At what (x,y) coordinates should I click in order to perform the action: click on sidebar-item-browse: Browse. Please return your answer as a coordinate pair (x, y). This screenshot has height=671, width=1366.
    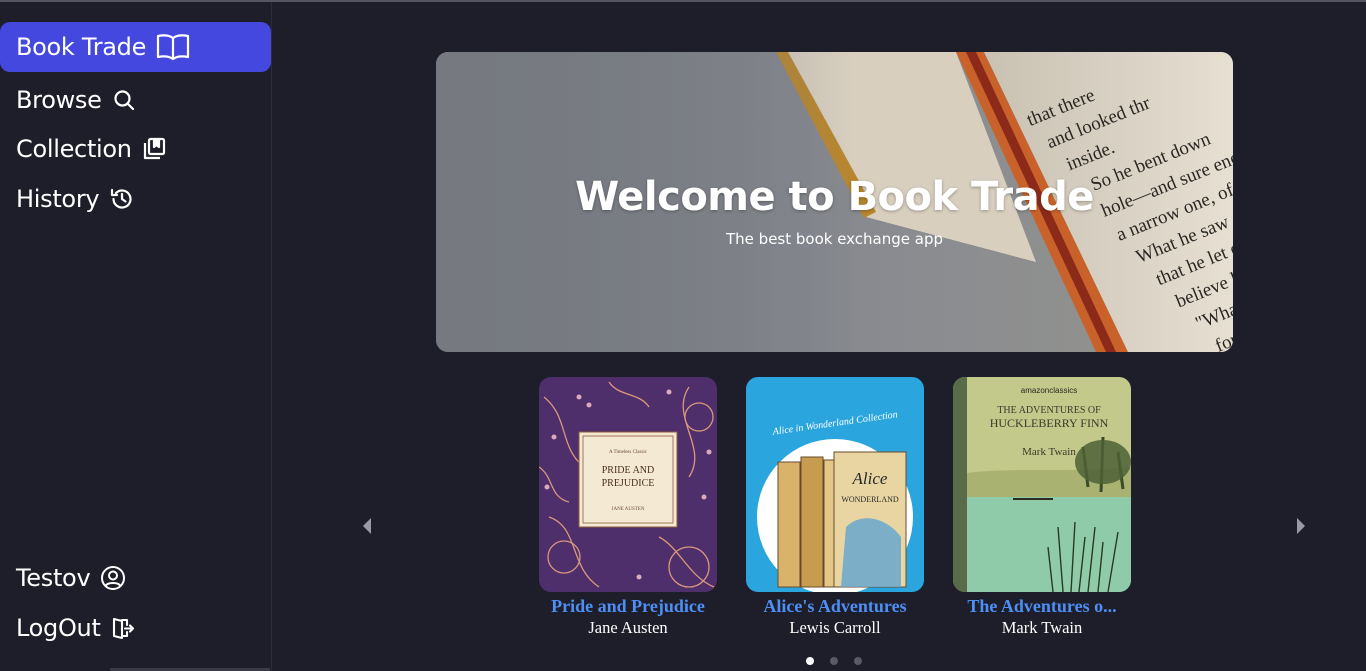
    Looking at the image, I should click on (135, 100).